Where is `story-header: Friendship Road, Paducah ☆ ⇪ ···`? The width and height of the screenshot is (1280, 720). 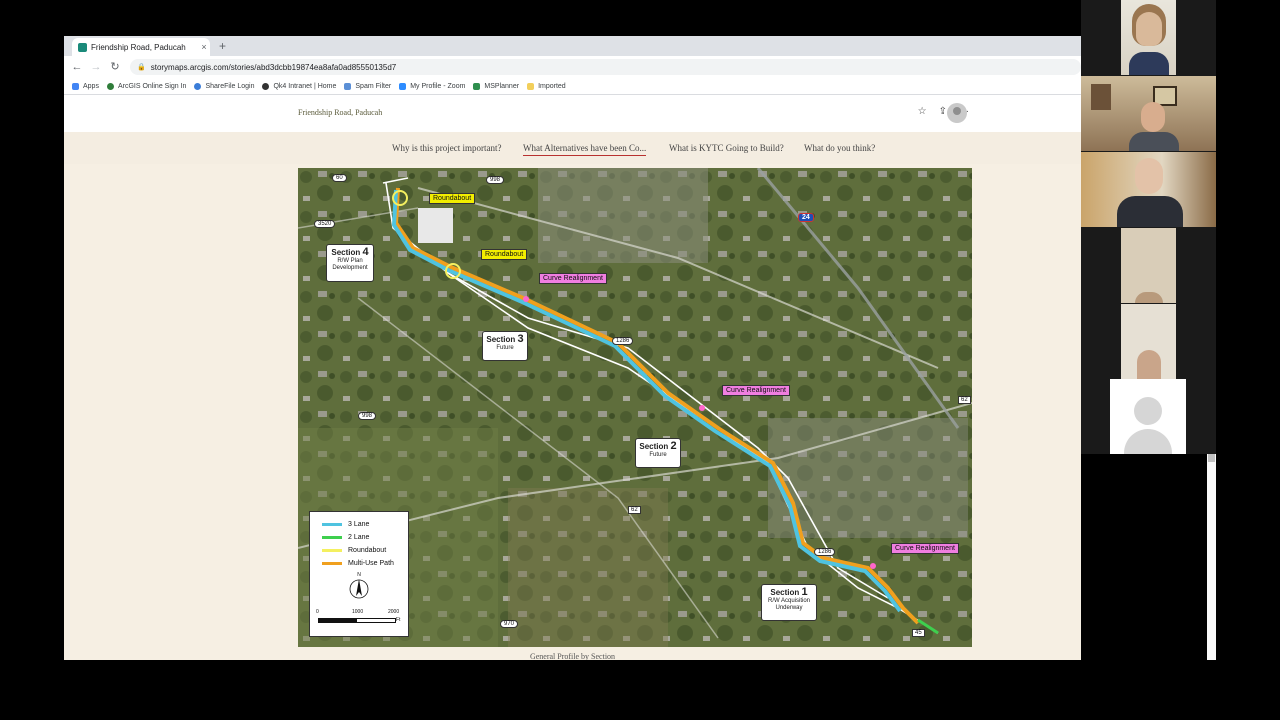
story-header: Friendship Road, Paducah ☆ ⇪ ··· is located at coordinates (572, 113).